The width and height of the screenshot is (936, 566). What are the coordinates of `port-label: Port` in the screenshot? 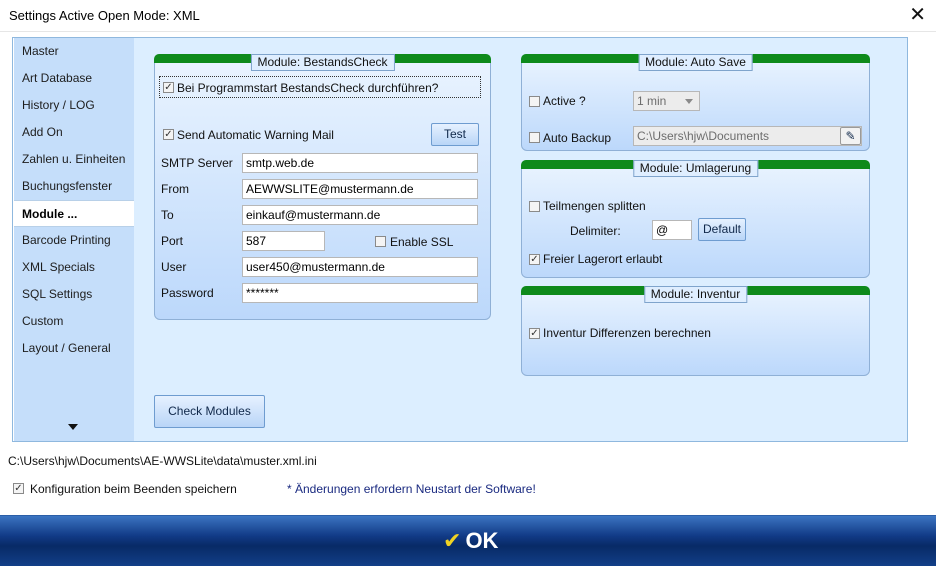 It's located at (172, 241).